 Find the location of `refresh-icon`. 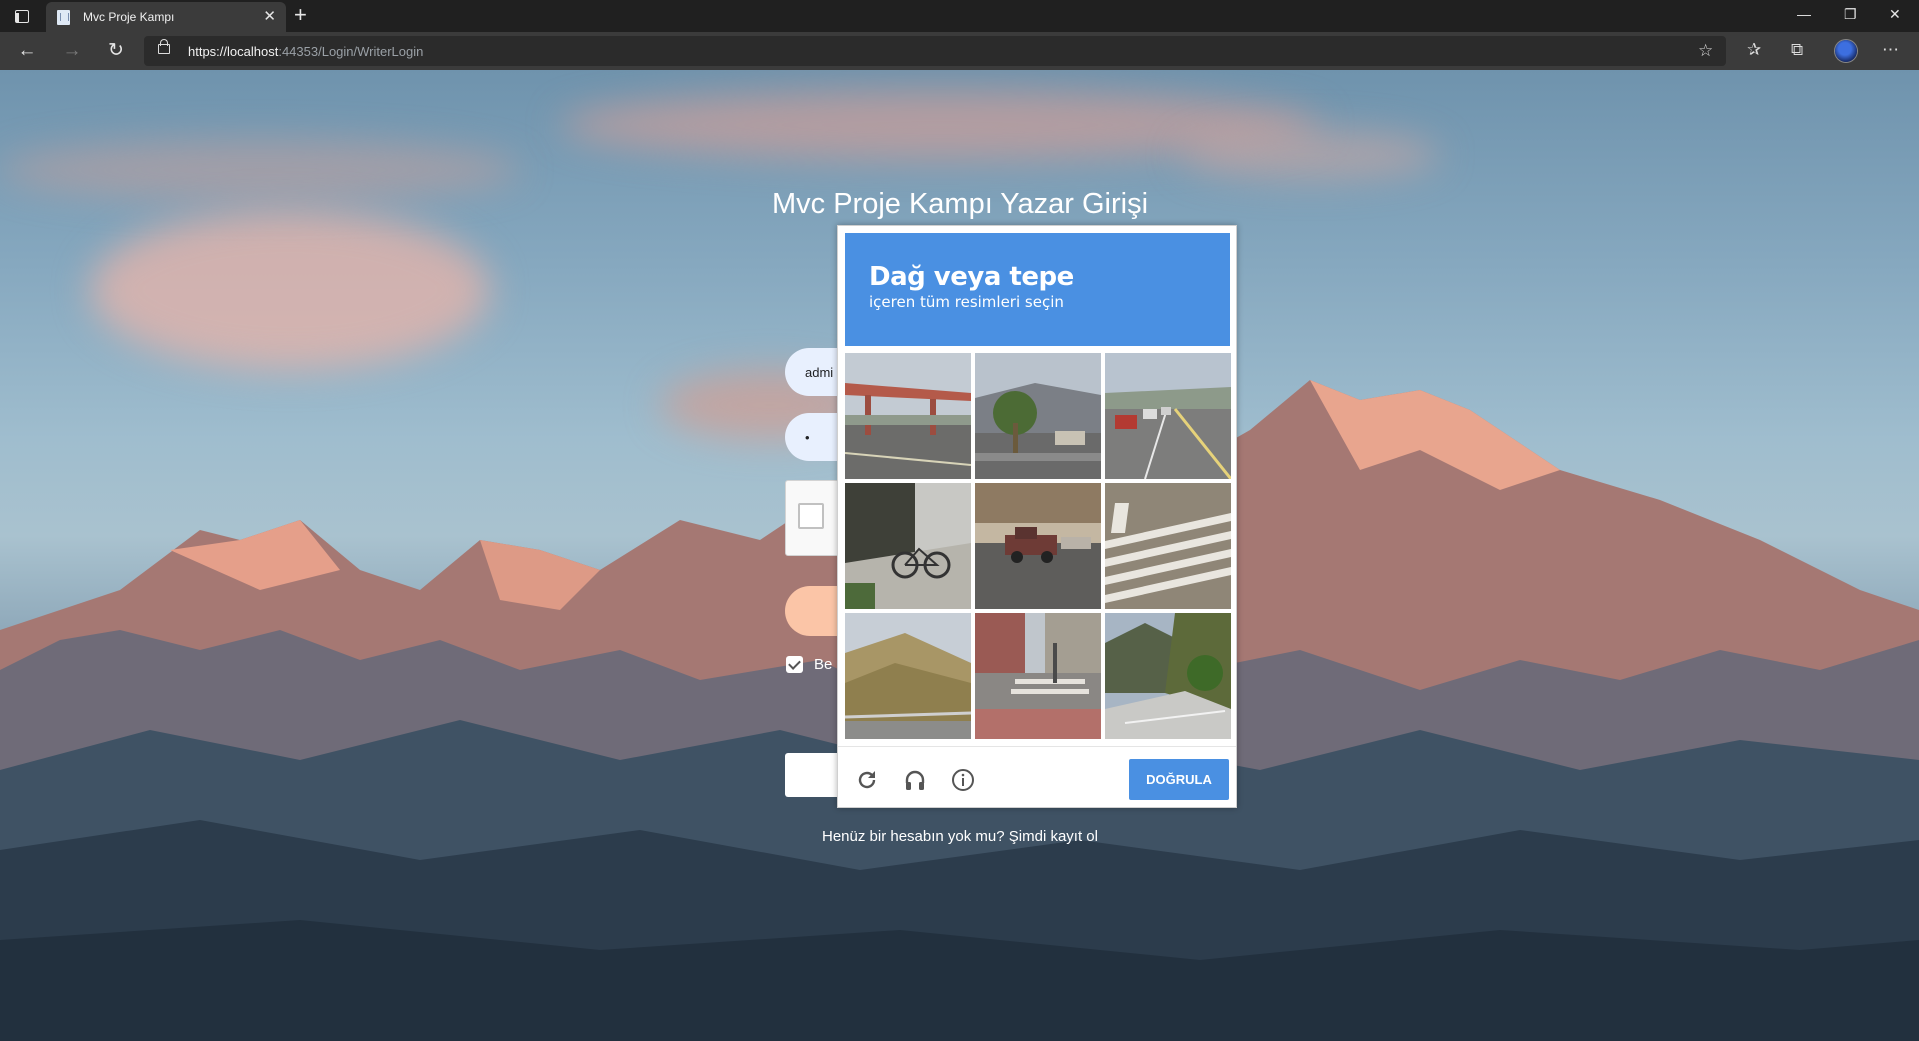

refresh-icon is located at coordinates (867, 780).